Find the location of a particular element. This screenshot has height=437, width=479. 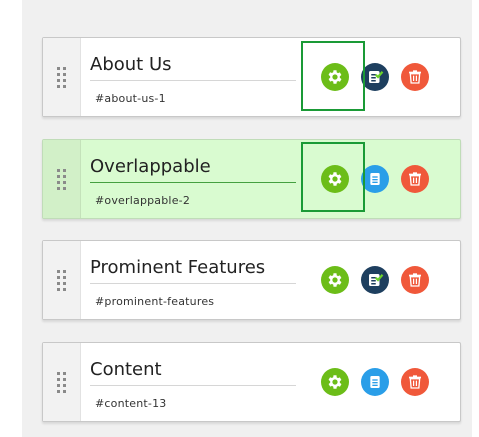

section-anchor: #prominent-features is located at coordinates (155, 301).